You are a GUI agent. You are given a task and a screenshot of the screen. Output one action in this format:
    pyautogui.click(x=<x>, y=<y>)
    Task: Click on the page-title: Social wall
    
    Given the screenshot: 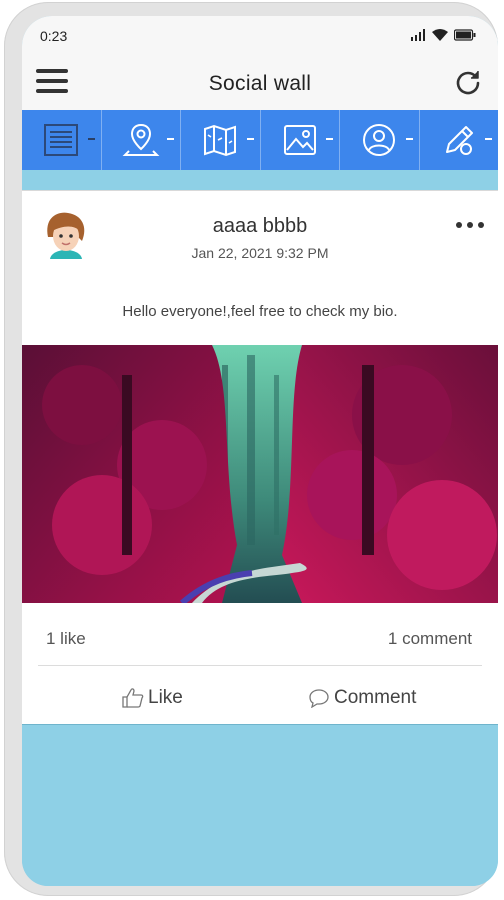 What is the action you would take?
    pyautogui.click(x=260, y=83)
    